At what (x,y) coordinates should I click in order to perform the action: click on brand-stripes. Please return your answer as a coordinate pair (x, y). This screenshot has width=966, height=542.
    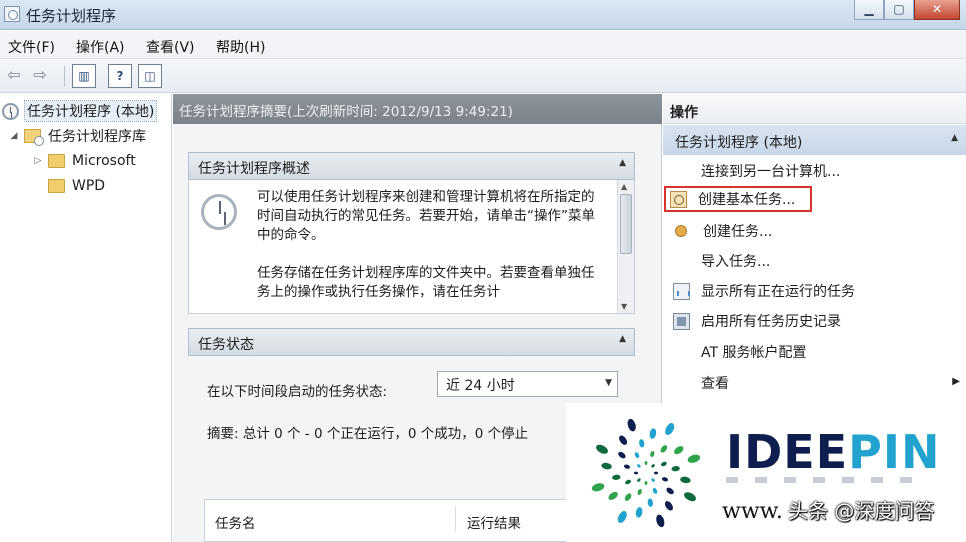
    Looking at the image, I should click on (819, 480).